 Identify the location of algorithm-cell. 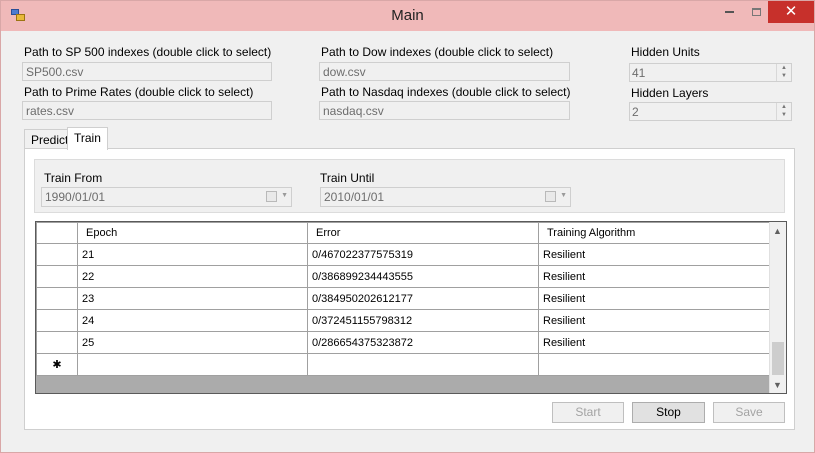
(654, 364).